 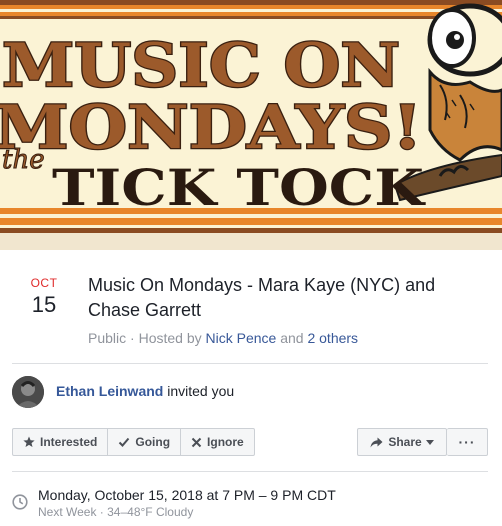 I want to click on close-icon, so click(x=196, y=442).